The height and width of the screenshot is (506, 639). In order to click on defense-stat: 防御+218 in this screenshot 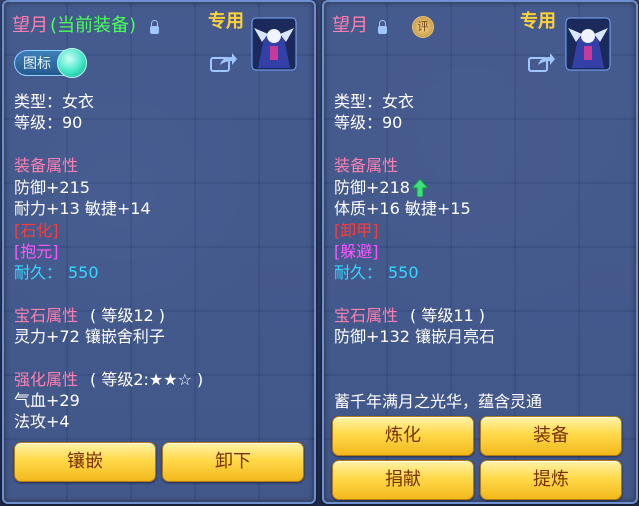, I will do `click(372, 187)`.